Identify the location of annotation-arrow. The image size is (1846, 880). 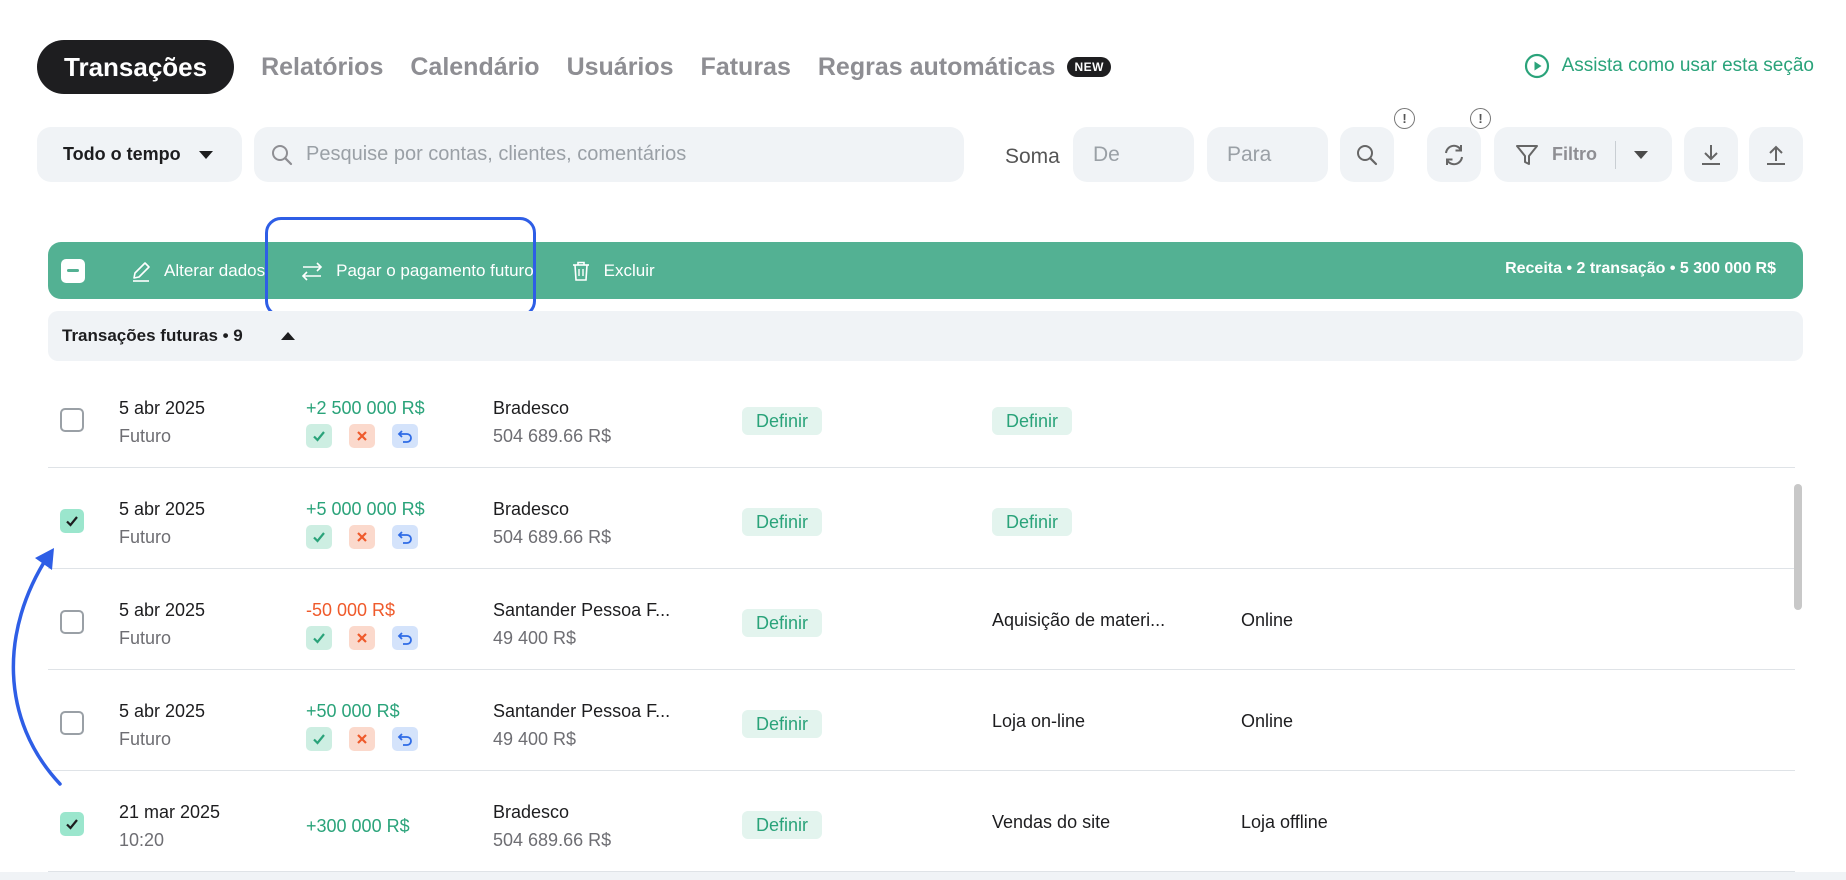
(36, 667).